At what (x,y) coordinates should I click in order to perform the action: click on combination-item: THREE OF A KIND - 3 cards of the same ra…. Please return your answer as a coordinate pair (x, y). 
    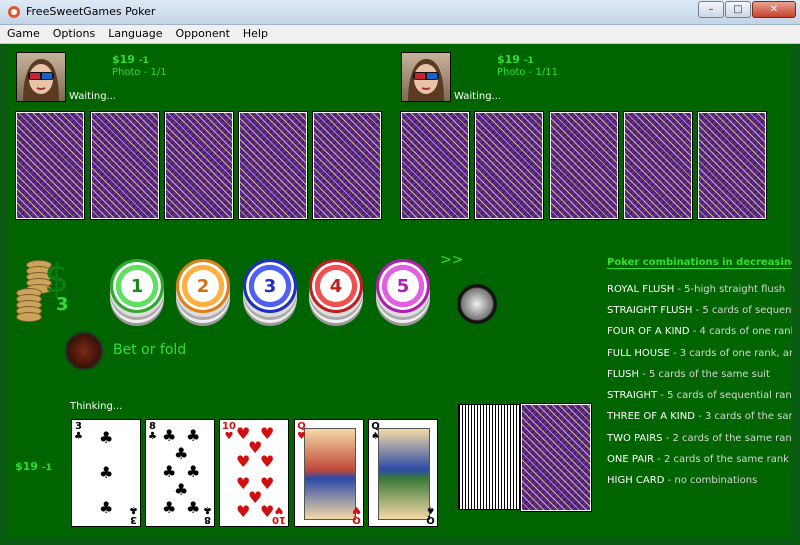
    Looking at the image, I should click on (699, 416).